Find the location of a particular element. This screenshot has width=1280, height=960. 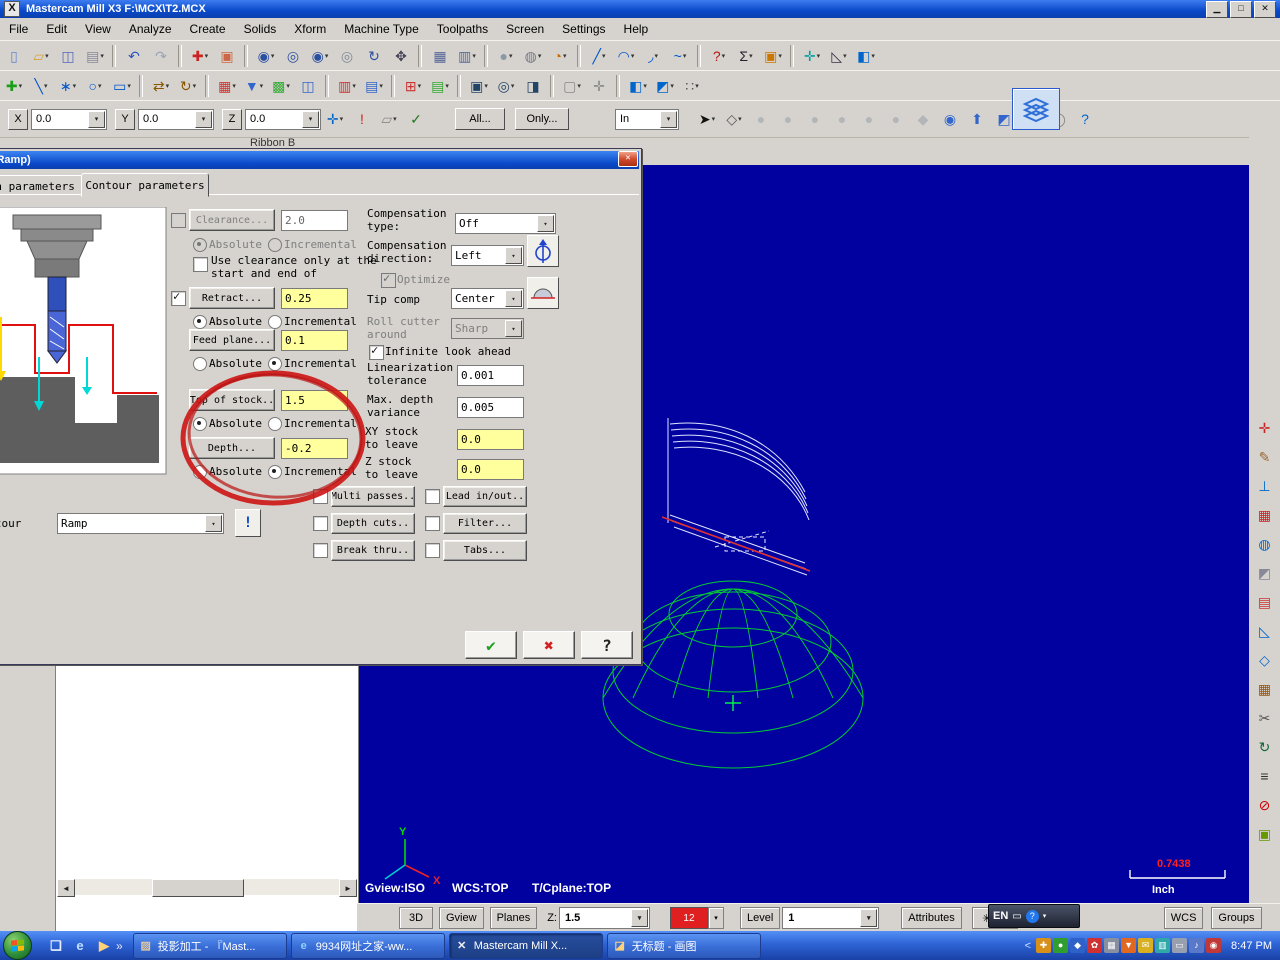

menu-item-edit: Edit is located at coordinates (56, 29).